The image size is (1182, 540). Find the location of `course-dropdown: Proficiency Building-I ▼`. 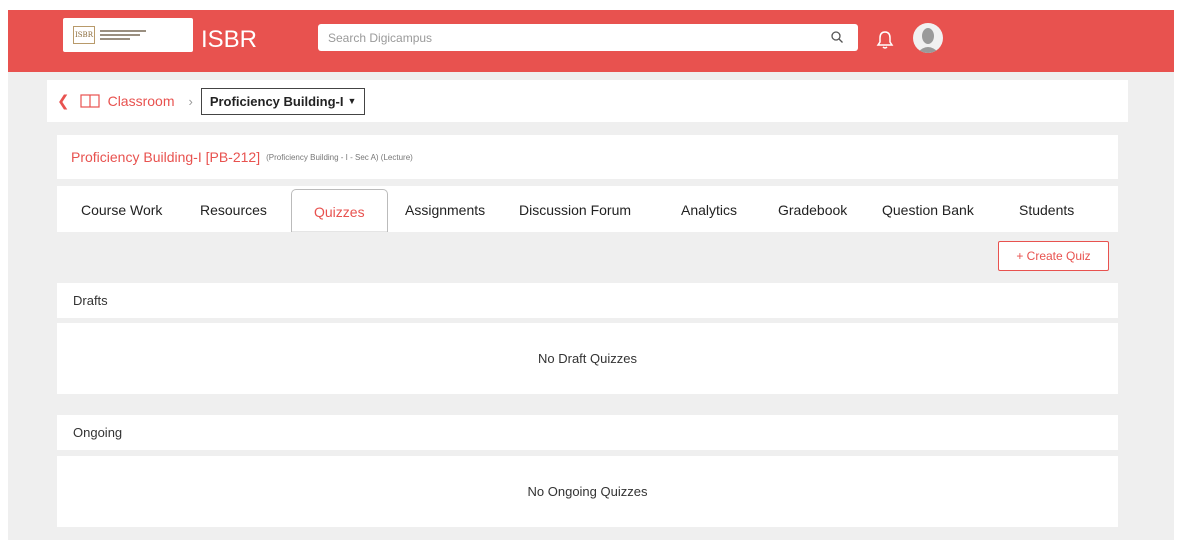

course-dropdown: Proficiency Building-I ▼ is located at coordinates (283, 101).